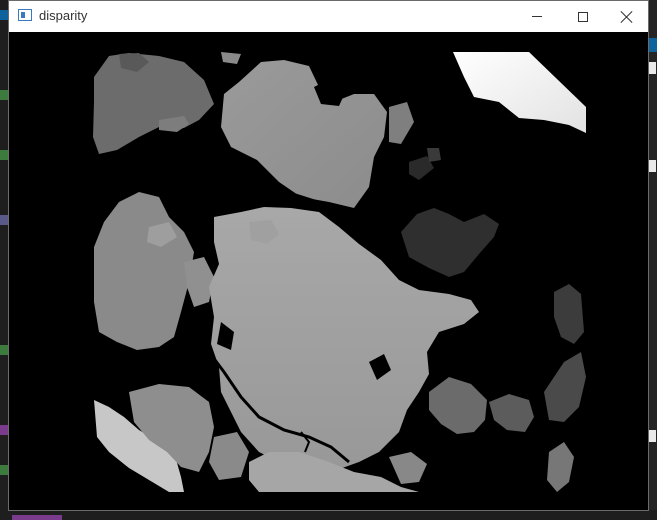 The width and height of the screenshot is (657, 520). I want to click on maximize-icon, so click(583, 16).